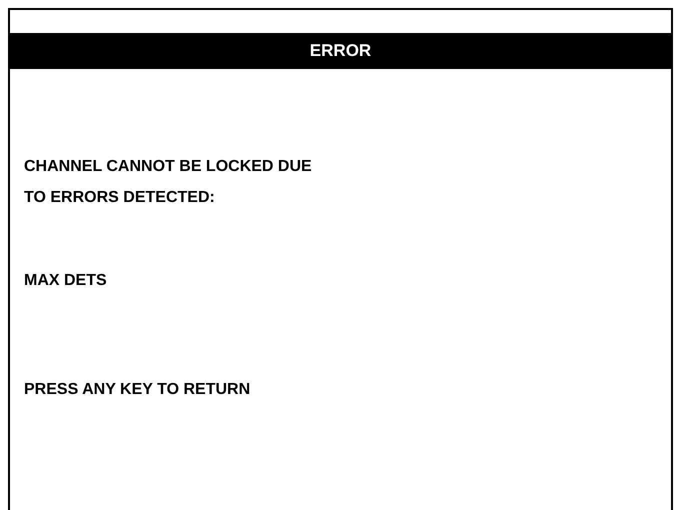 The width and height of the screenshot is (683, 510). What do you see at coordinates (66, 281) in the screenshot?
I see `error-detail: MAX DETS` at bounding box center [66, 281].